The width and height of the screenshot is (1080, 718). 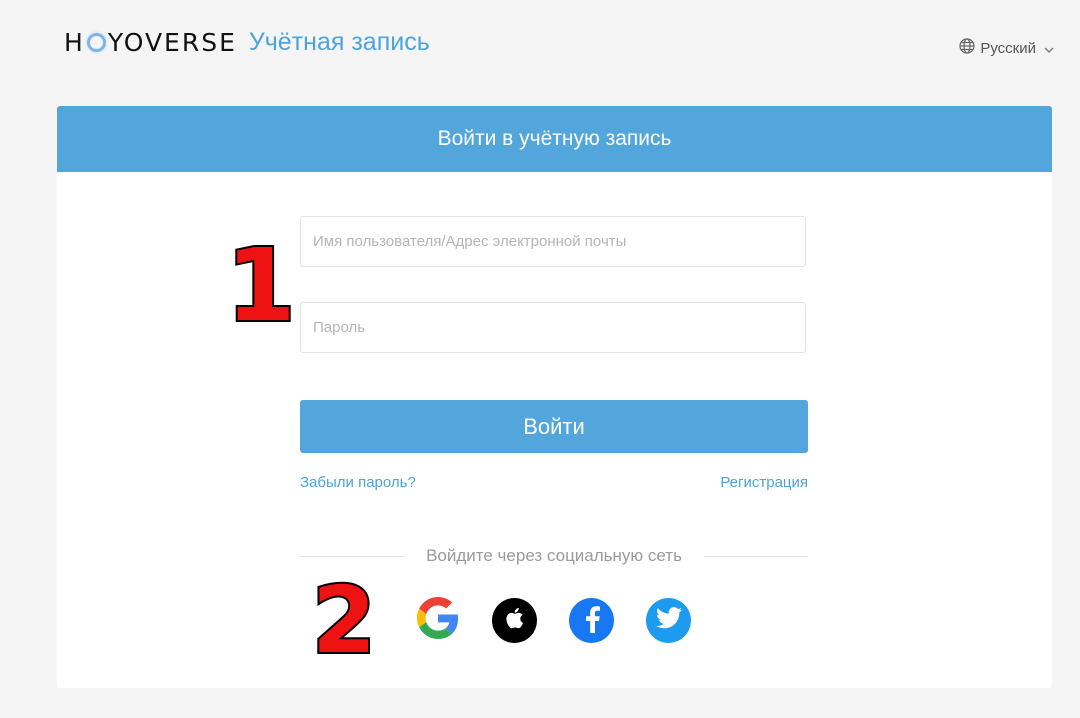 I want to click on apple-login-button, so click(x=514, y=620).